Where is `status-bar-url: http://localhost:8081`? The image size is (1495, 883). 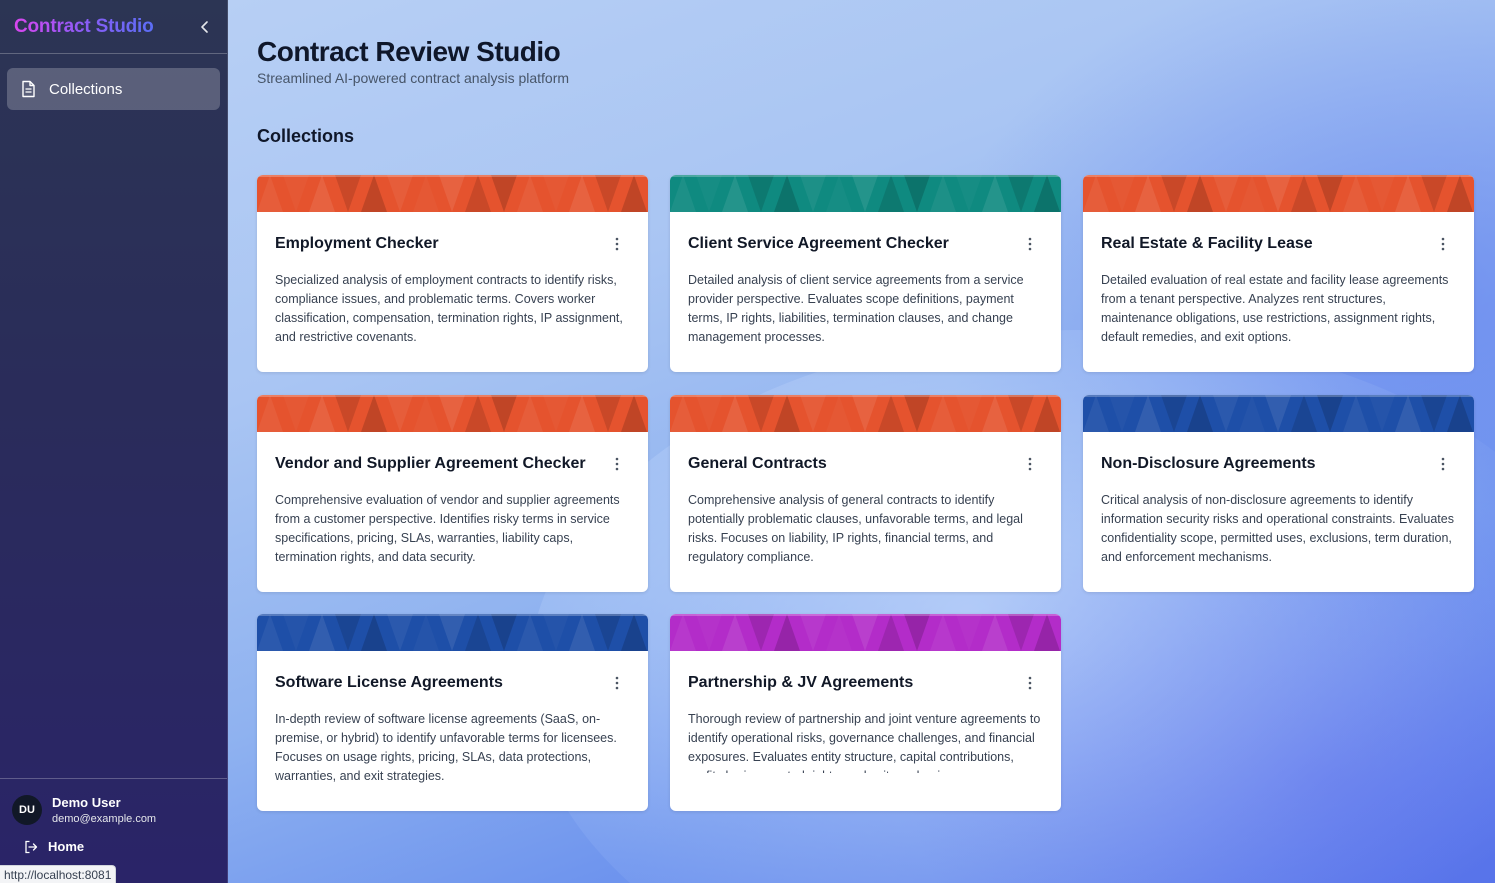
status-bar-url: http://localhost:8081 is located at coordinates (58, 874).